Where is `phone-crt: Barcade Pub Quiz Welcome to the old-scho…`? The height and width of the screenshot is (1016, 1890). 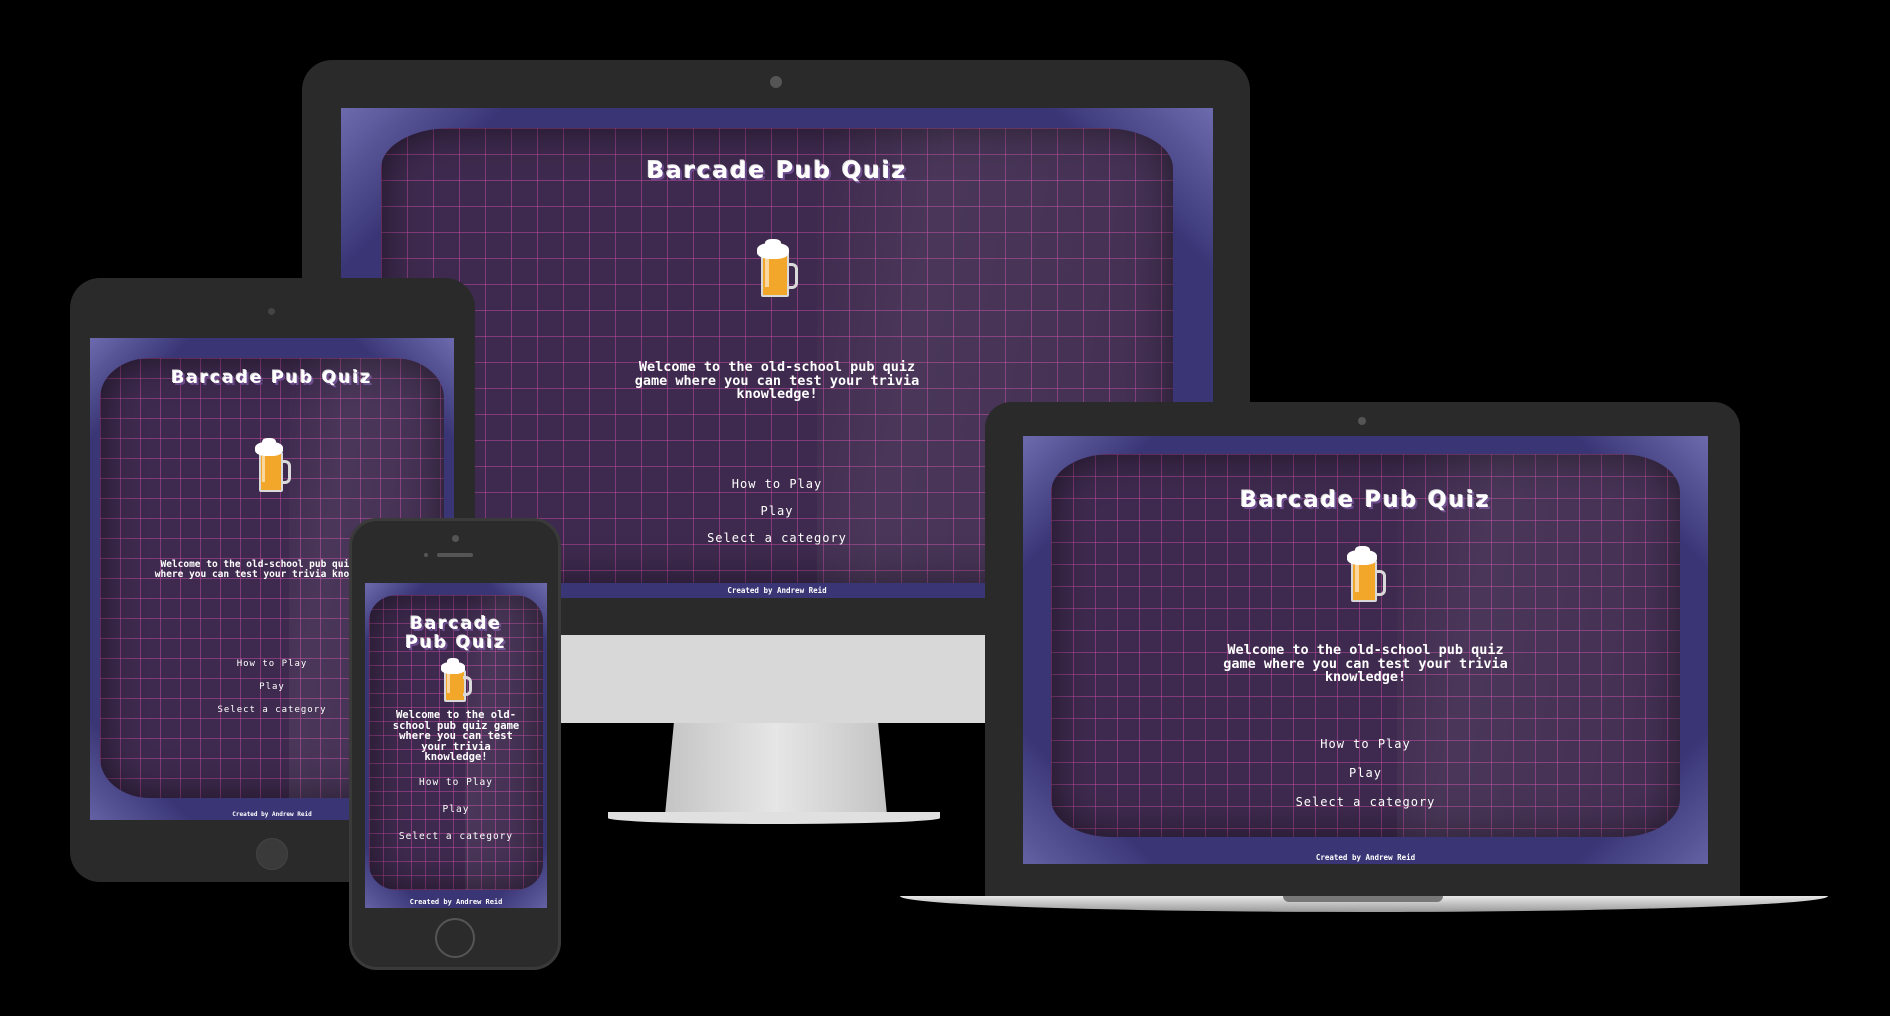 phone-crt: Barcade Pub Quiz Welcome to the old-scho… is located at coordinates (456, 742).